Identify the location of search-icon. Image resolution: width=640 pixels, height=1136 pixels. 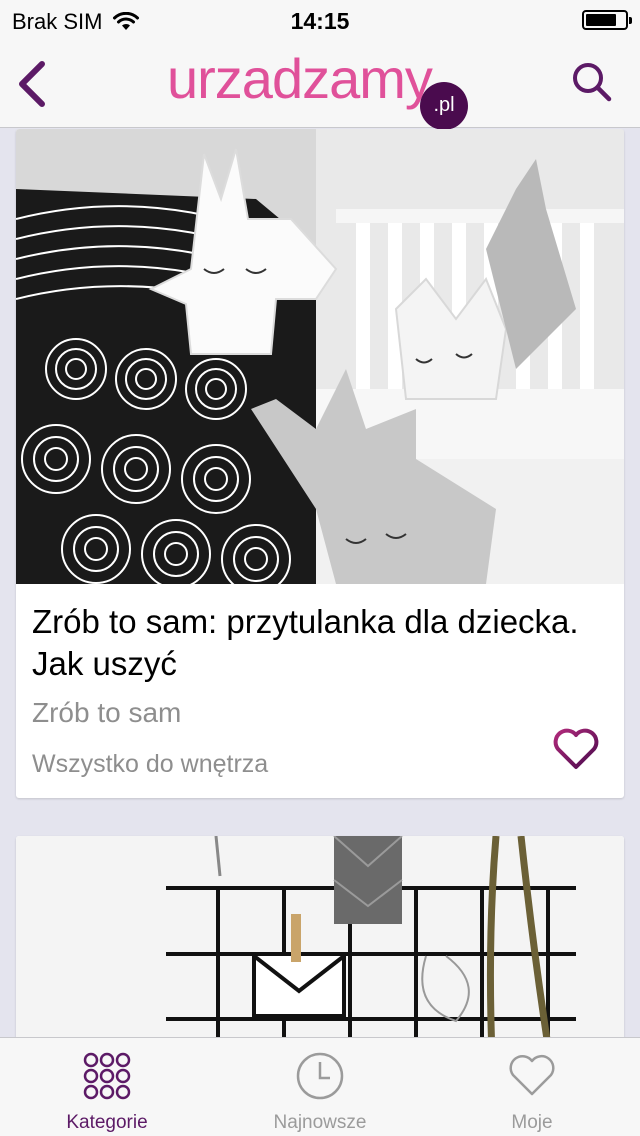
(592, 82).